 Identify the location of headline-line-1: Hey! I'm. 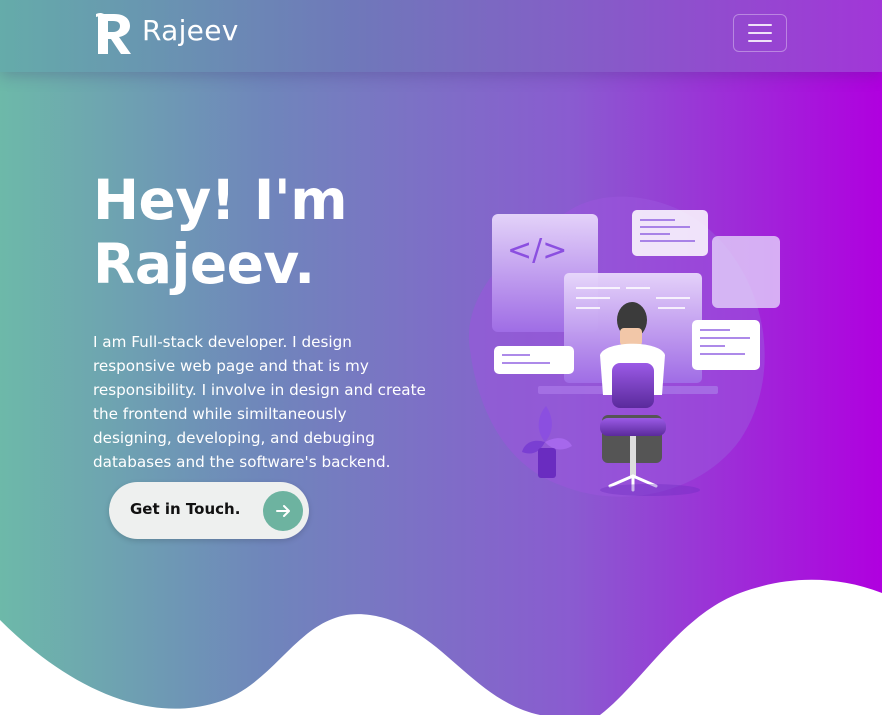
(220, 200).